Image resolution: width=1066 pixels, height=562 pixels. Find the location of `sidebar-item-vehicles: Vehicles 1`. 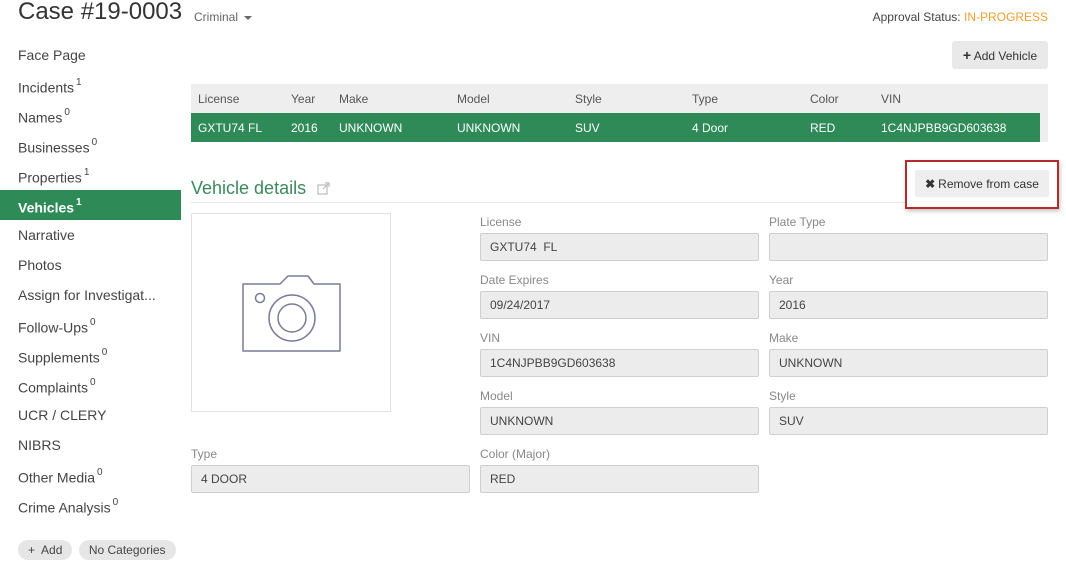

sidebar-item-vehicles: Vehicles 1 is located at coordinates (90, 205).